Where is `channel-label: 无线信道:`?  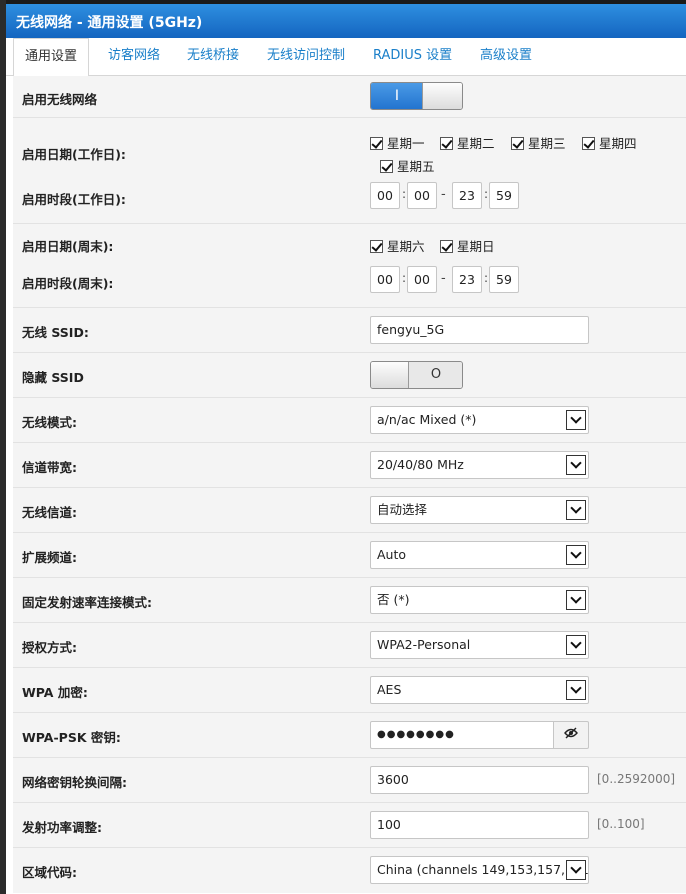
channel-label: 无线信道: is located at coordinates (49, 512).